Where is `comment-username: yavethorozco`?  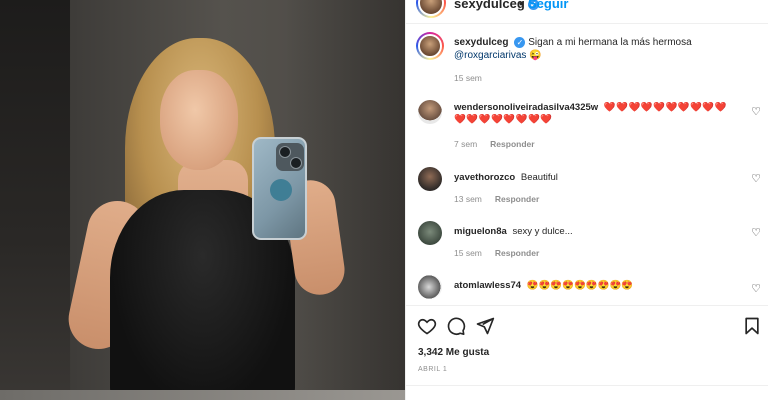
comment-username: yavethorozco is located at coordinates (484, 177).